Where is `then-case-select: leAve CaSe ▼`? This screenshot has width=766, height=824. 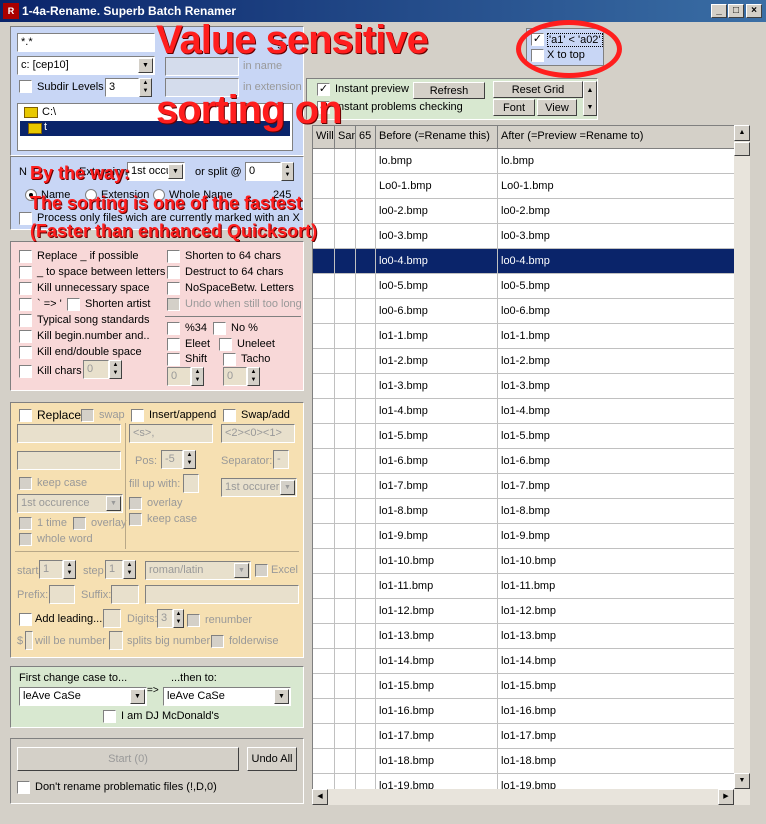 then-case-select: leAve CaSe ▼ is located at coordinates (227, 696).